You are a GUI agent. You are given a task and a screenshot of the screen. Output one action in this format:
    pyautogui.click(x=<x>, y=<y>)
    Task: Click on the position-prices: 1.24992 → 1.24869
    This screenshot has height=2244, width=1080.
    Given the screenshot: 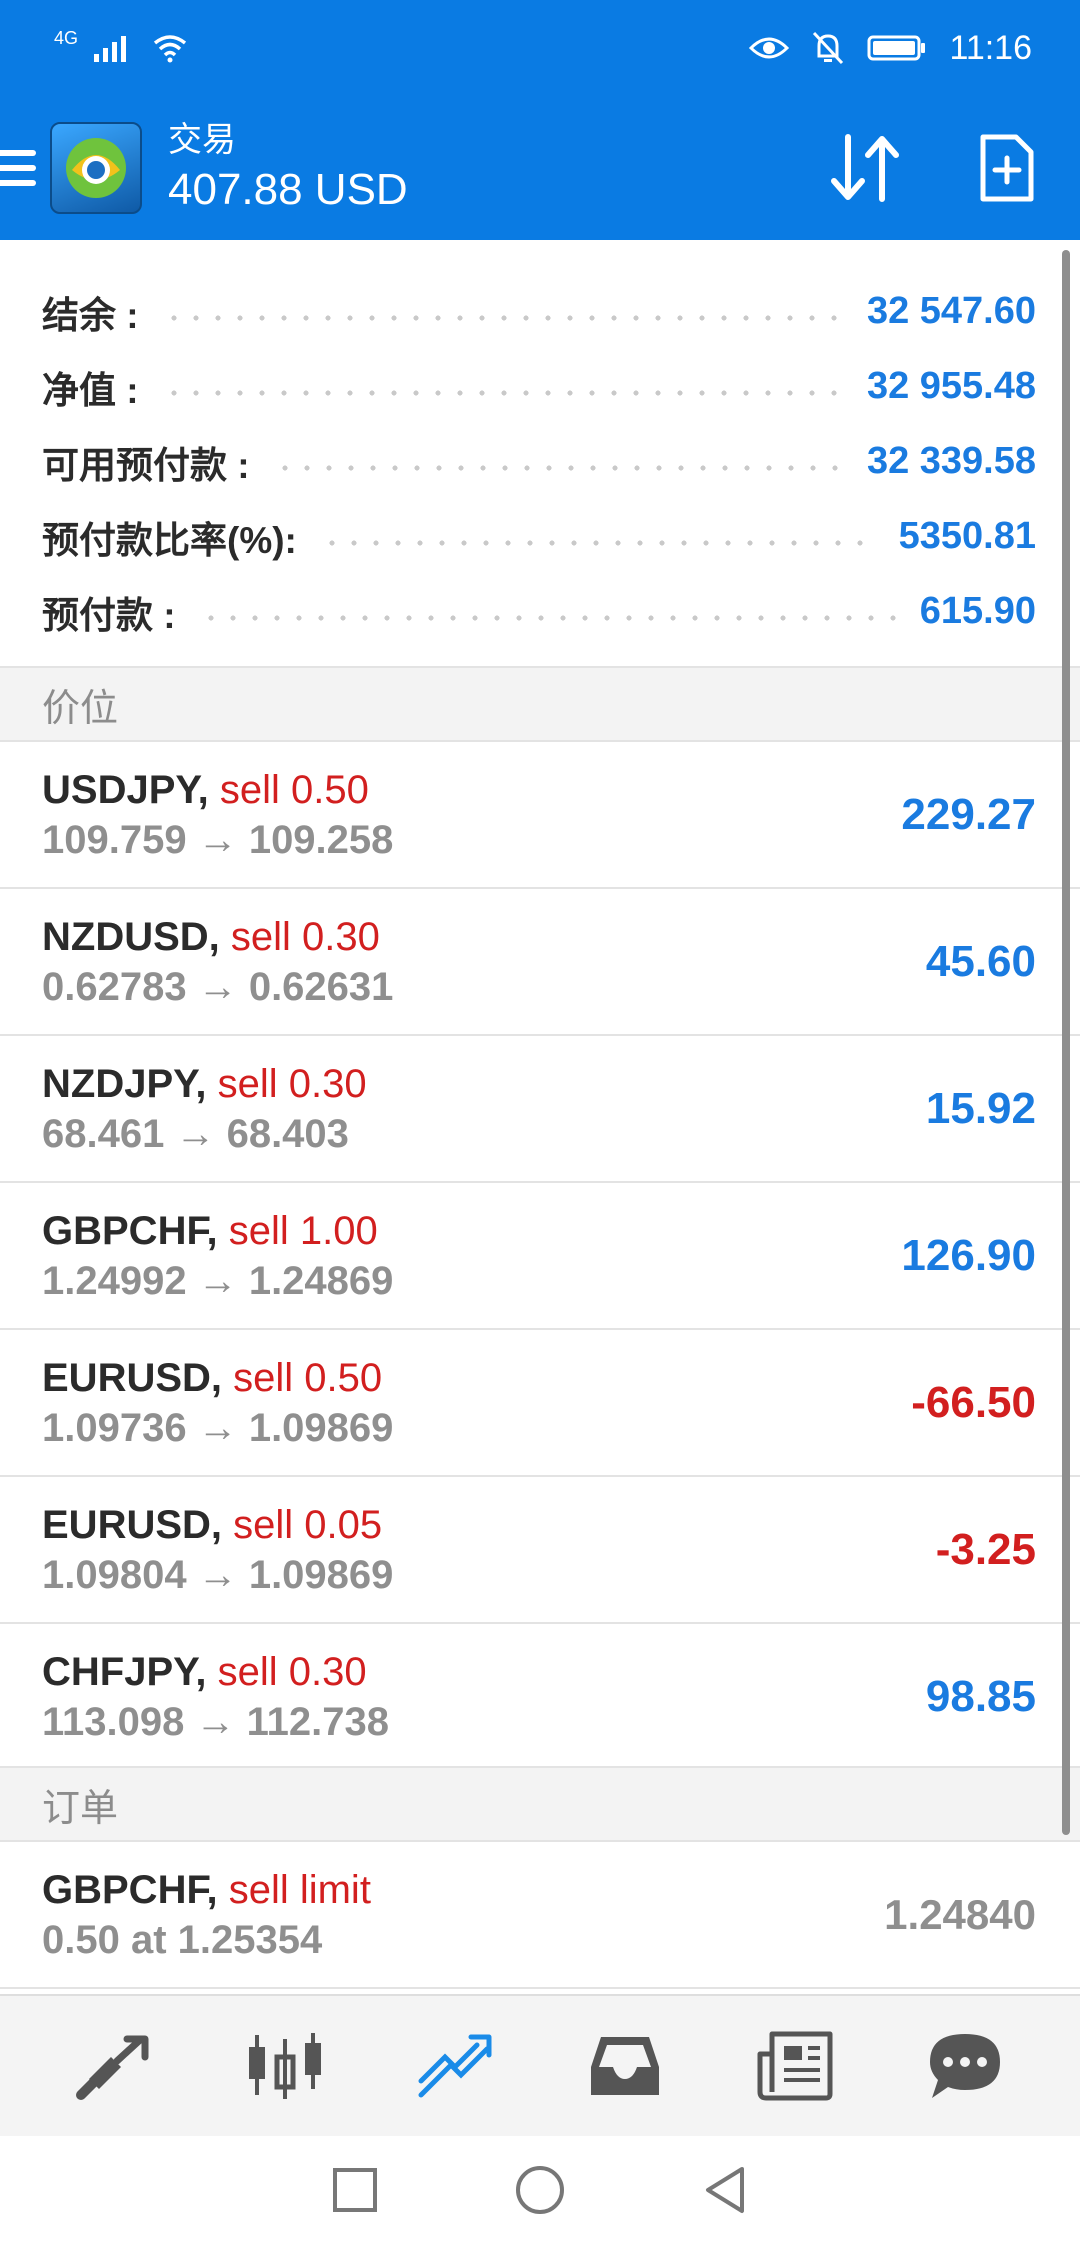 What is the action you would take?
    pyautogui.click(x=218, y=1280)
    